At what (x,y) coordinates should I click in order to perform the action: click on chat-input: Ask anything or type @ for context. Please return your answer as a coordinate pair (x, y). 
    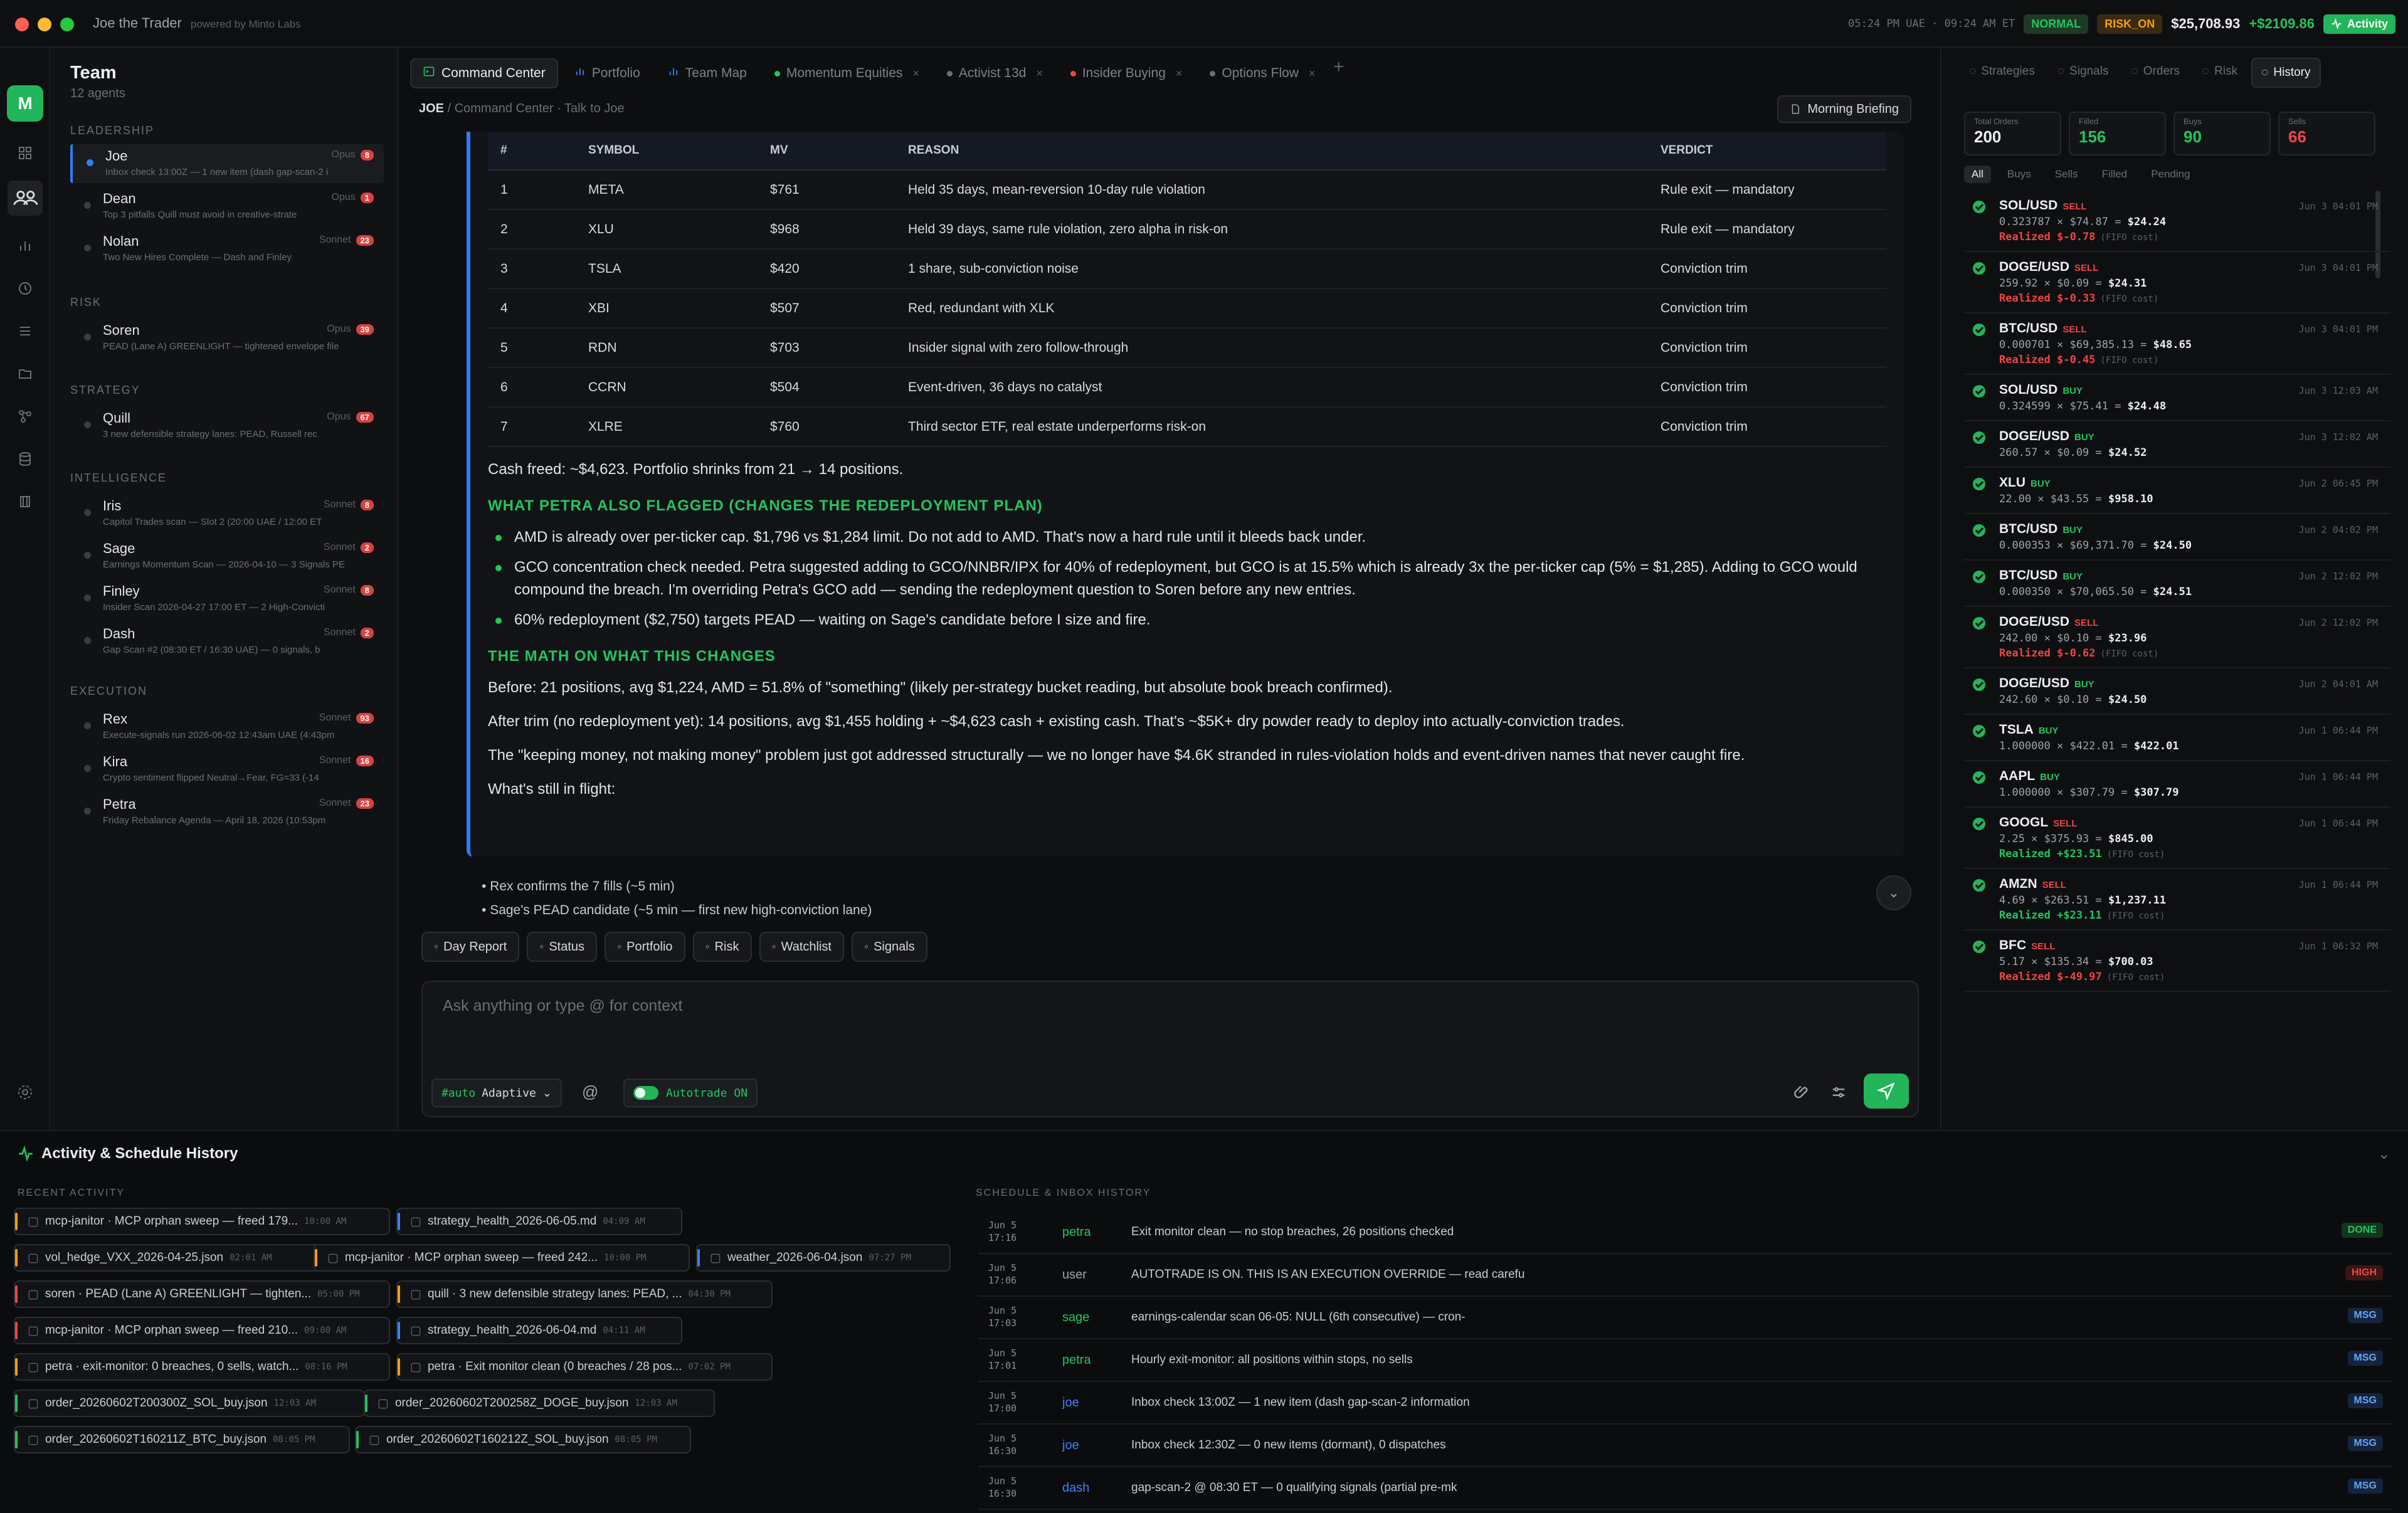
    Looking at the image, I should click on (563, 1006).